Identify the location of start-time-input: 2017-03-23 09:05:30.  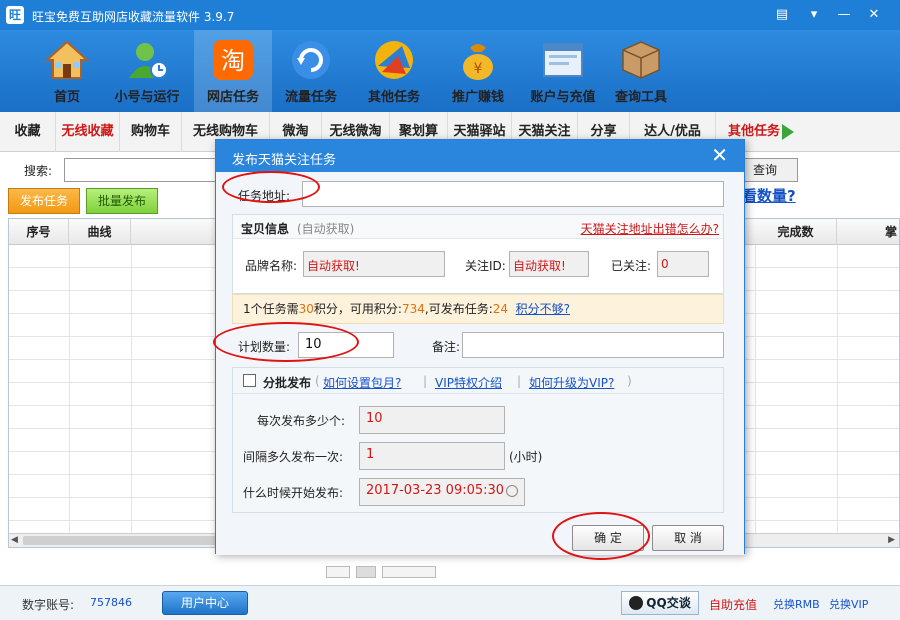
(442, 492).